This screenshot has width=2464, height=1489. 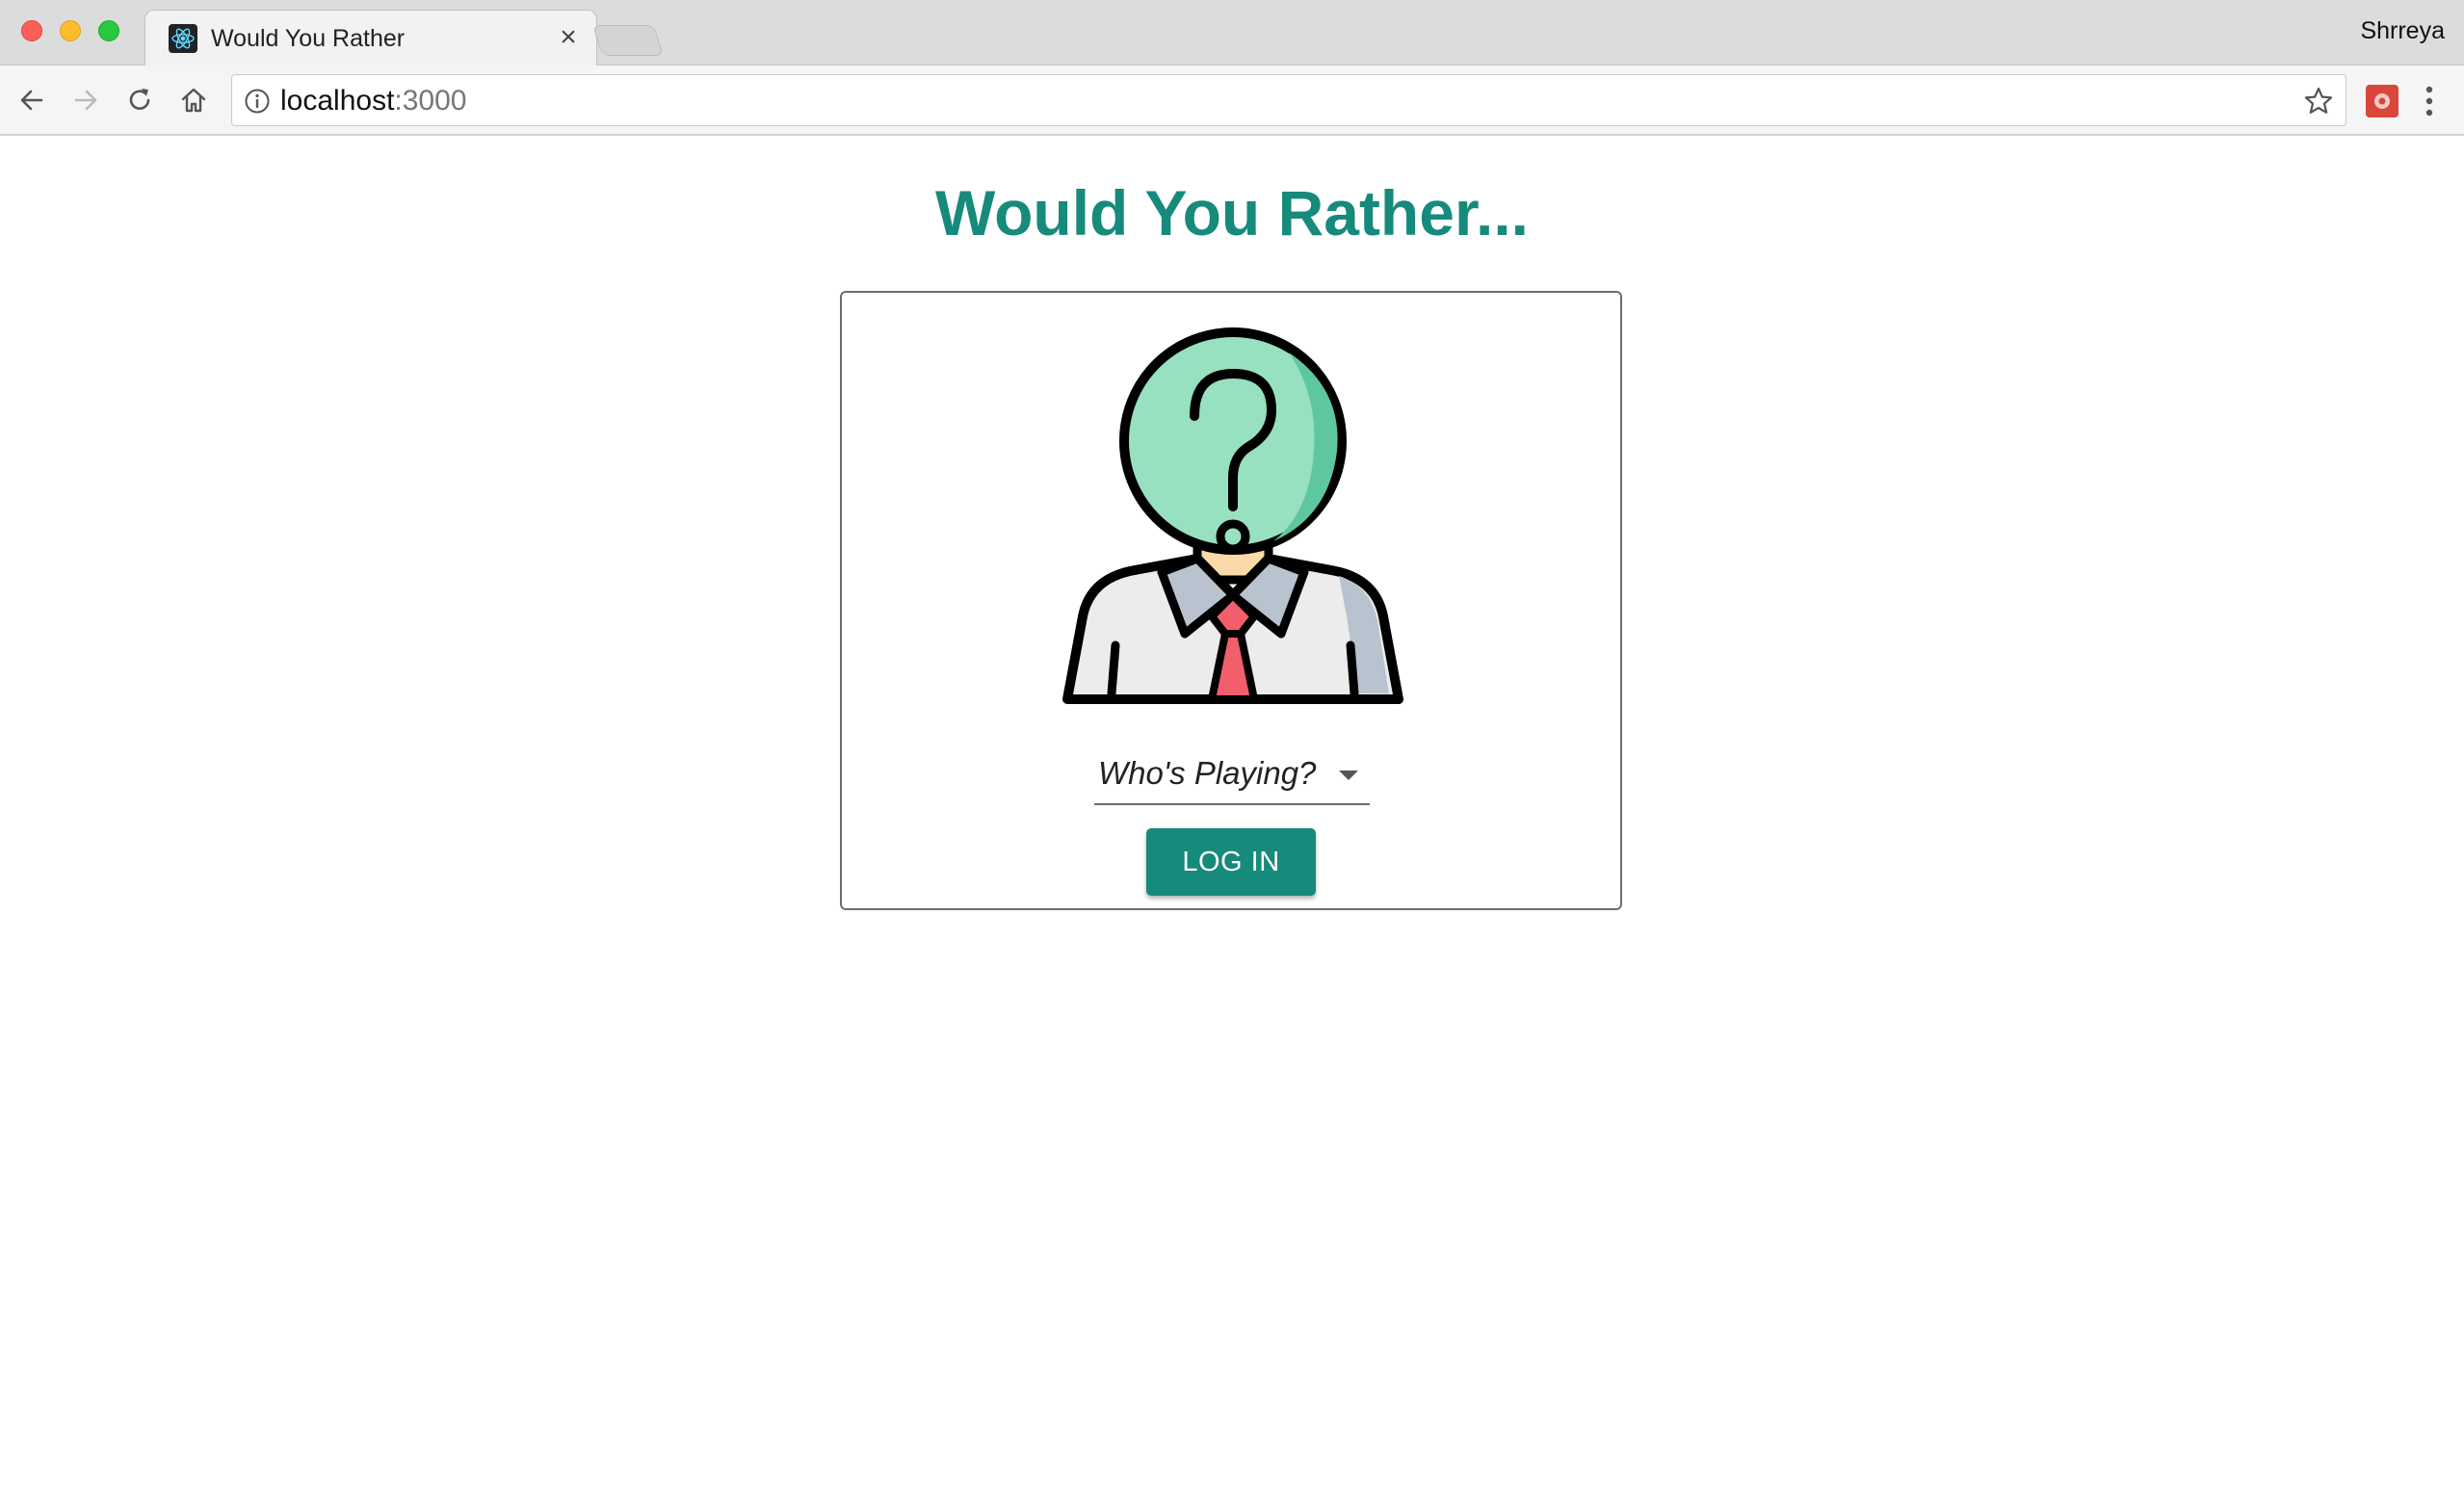 What do you see at coordinates (1348, 775) in the screenshot?
I see `chevron-down-icon` at bounding box center [1348, 775].